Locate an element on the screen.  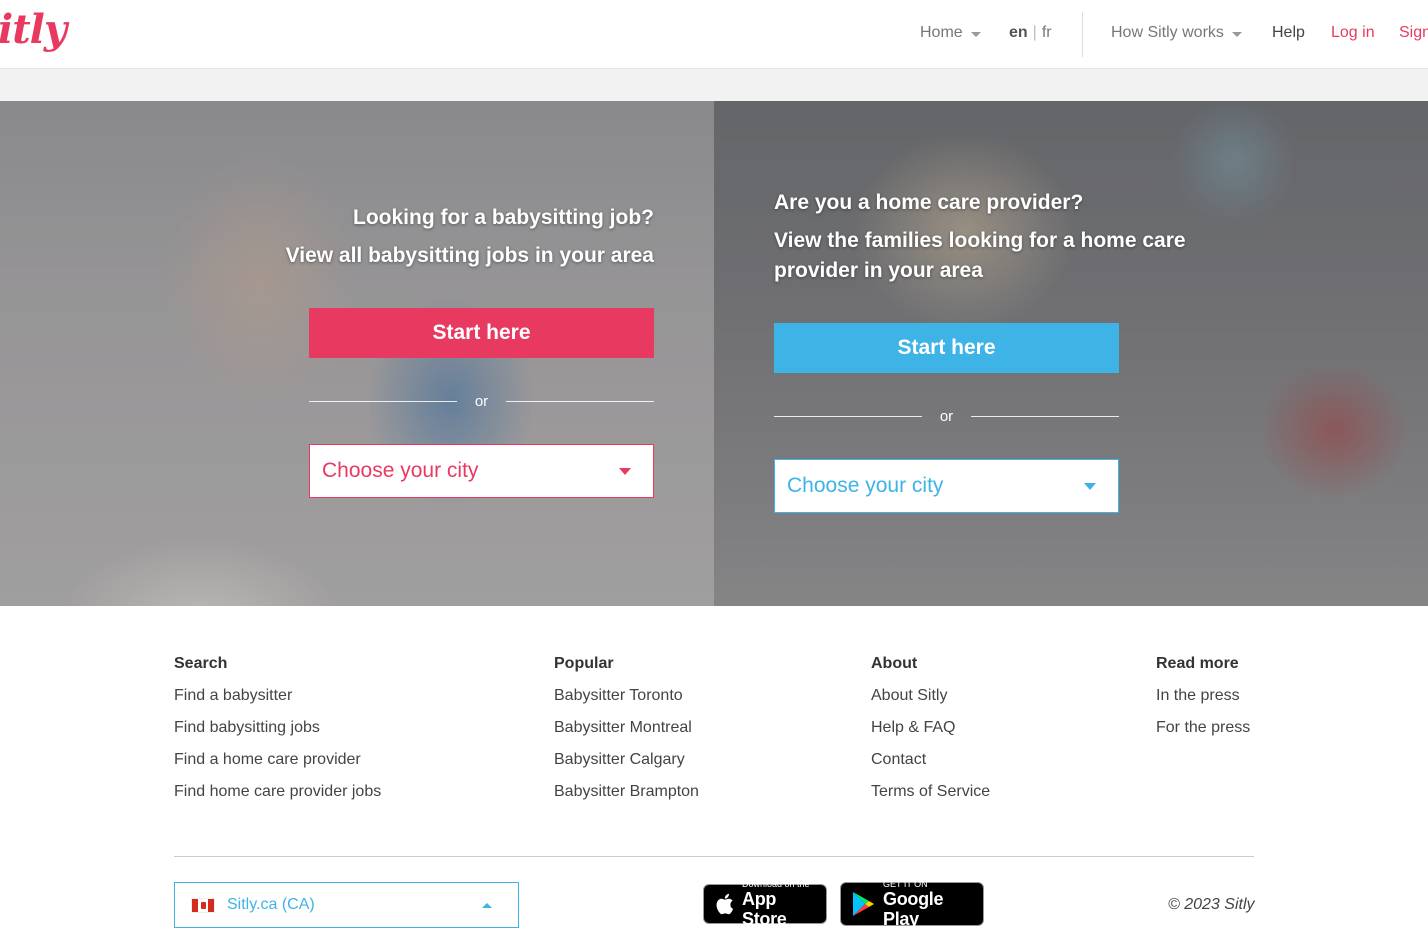
nav-help-link: Help is located at coordinates (1288, 33).